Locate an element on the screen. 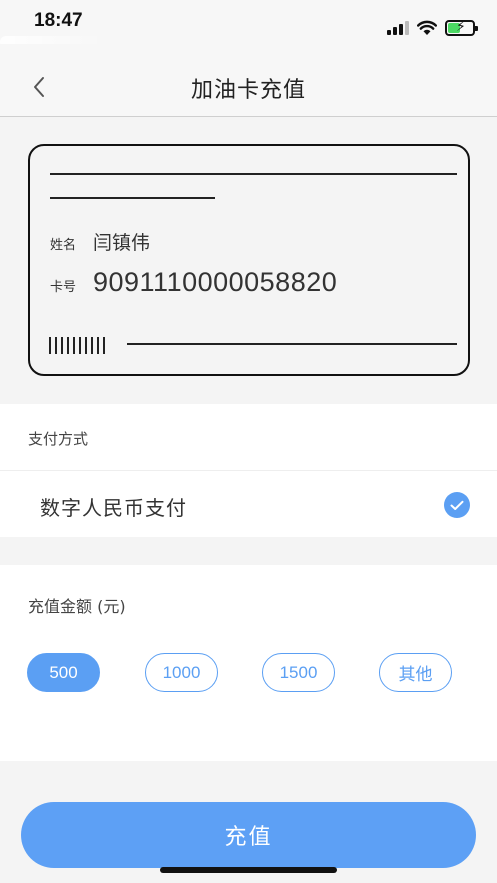 The height and width of the screenshot is (883, 497). card-name-label: 姓名 is located at coordinates (63, 245).